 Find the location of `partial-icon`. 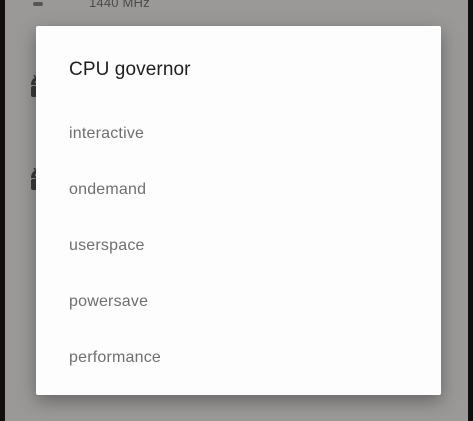

partial-icon is located at coordinates (38, 4).